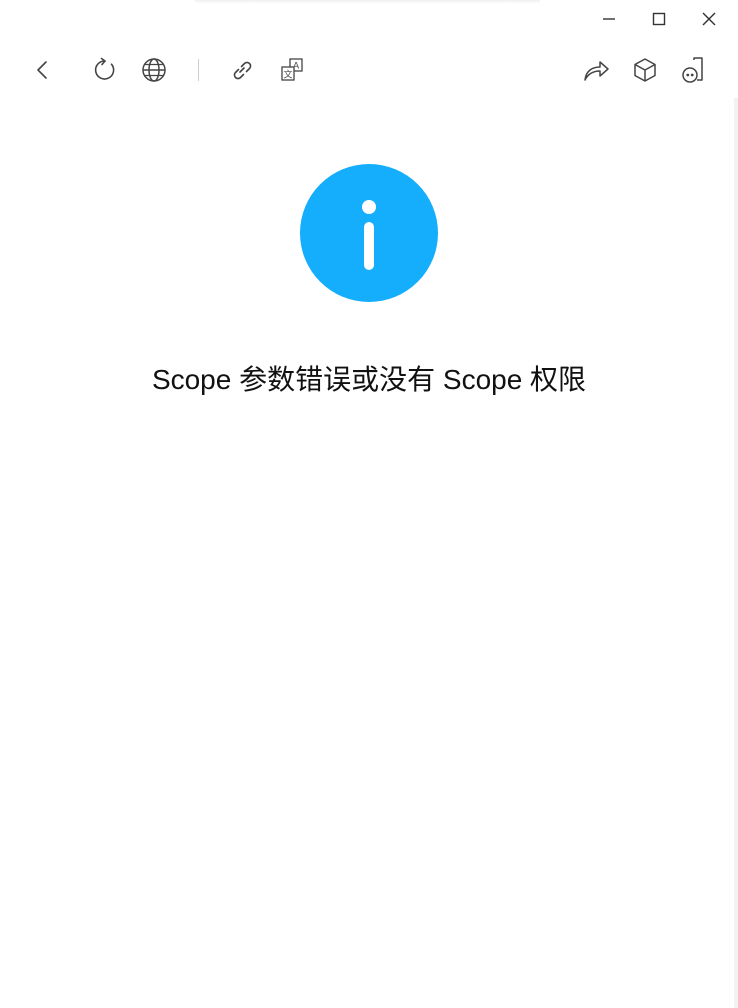  I want to click on open-in-browser-button, so click(154, 70).